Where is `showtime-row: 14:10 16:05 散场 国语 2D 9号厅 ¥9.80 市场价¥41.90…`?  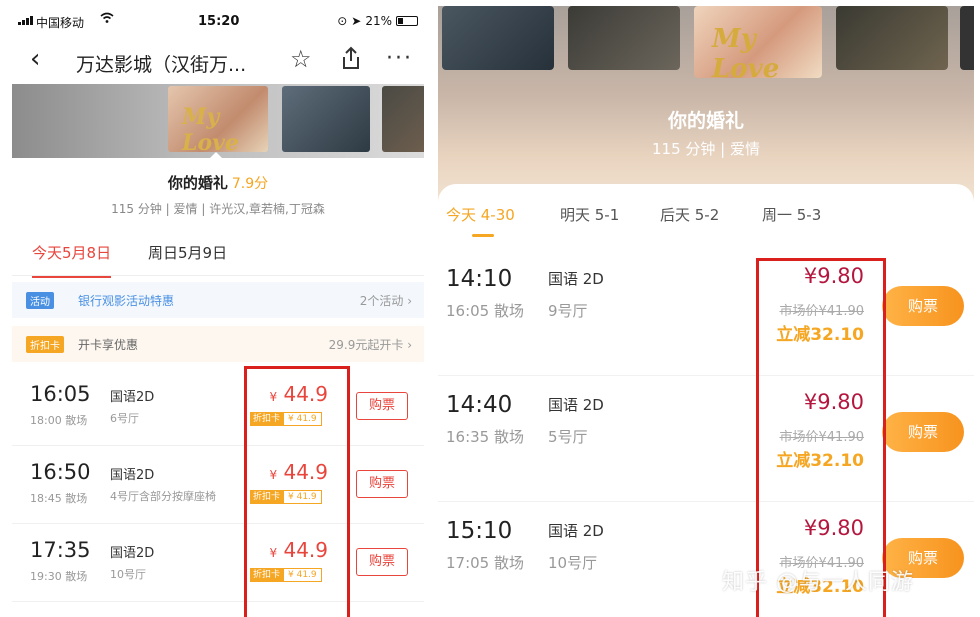 showtime-row: 14:10 16:05 散场 国语 2D 9号厅 ¥9.80 市场价¥41.90… is located at coordinates (706, 313).